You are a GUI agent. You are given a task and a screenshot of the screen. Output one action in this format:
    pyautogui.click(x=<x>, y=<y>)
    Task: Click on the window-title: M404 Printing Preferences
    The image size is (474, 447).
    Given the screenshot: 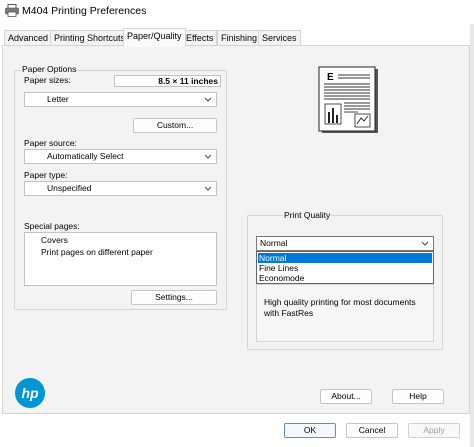 What is the action you would take?
    pyautogui.click(x=84, y=11)
    